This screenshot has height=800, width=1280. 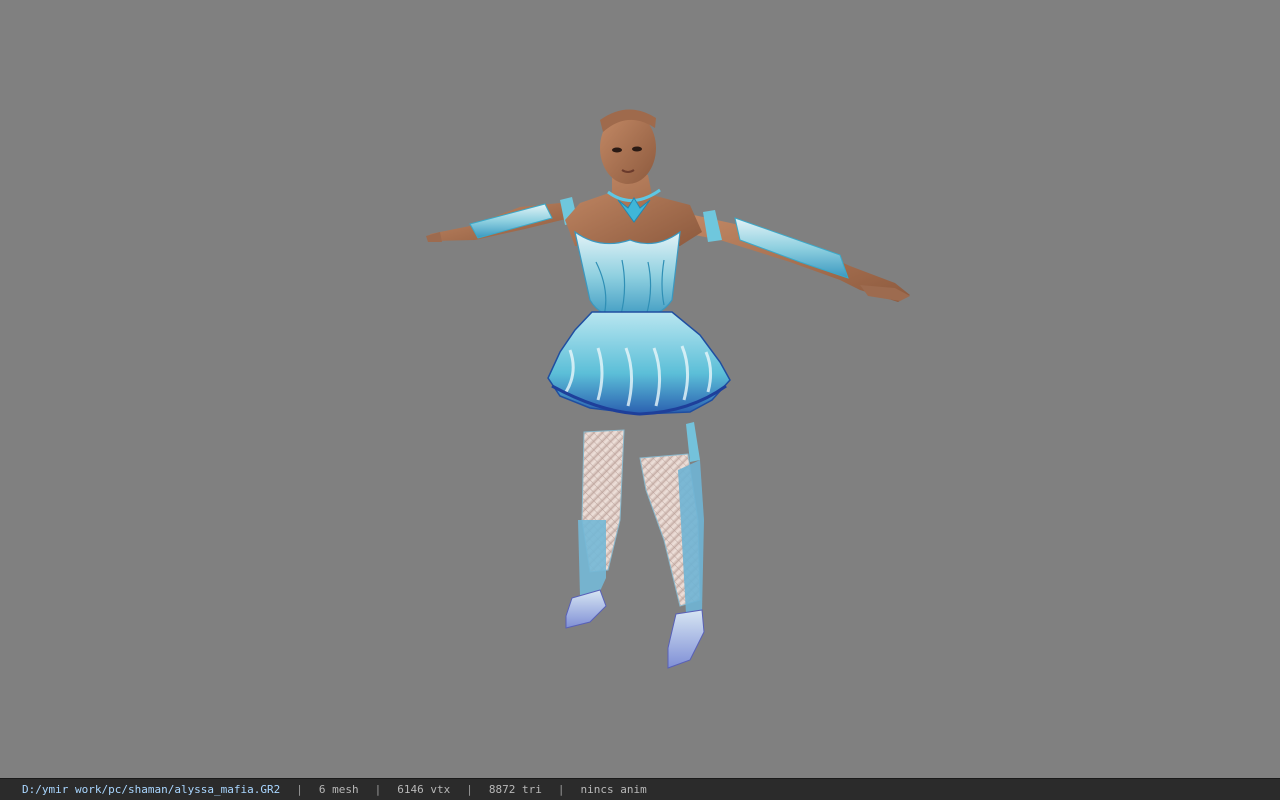 What do you see at coordinates (515, 789) in the screenshot?
I see `triangle-count-text: 8872 tri` at bounding box center [515, 789].